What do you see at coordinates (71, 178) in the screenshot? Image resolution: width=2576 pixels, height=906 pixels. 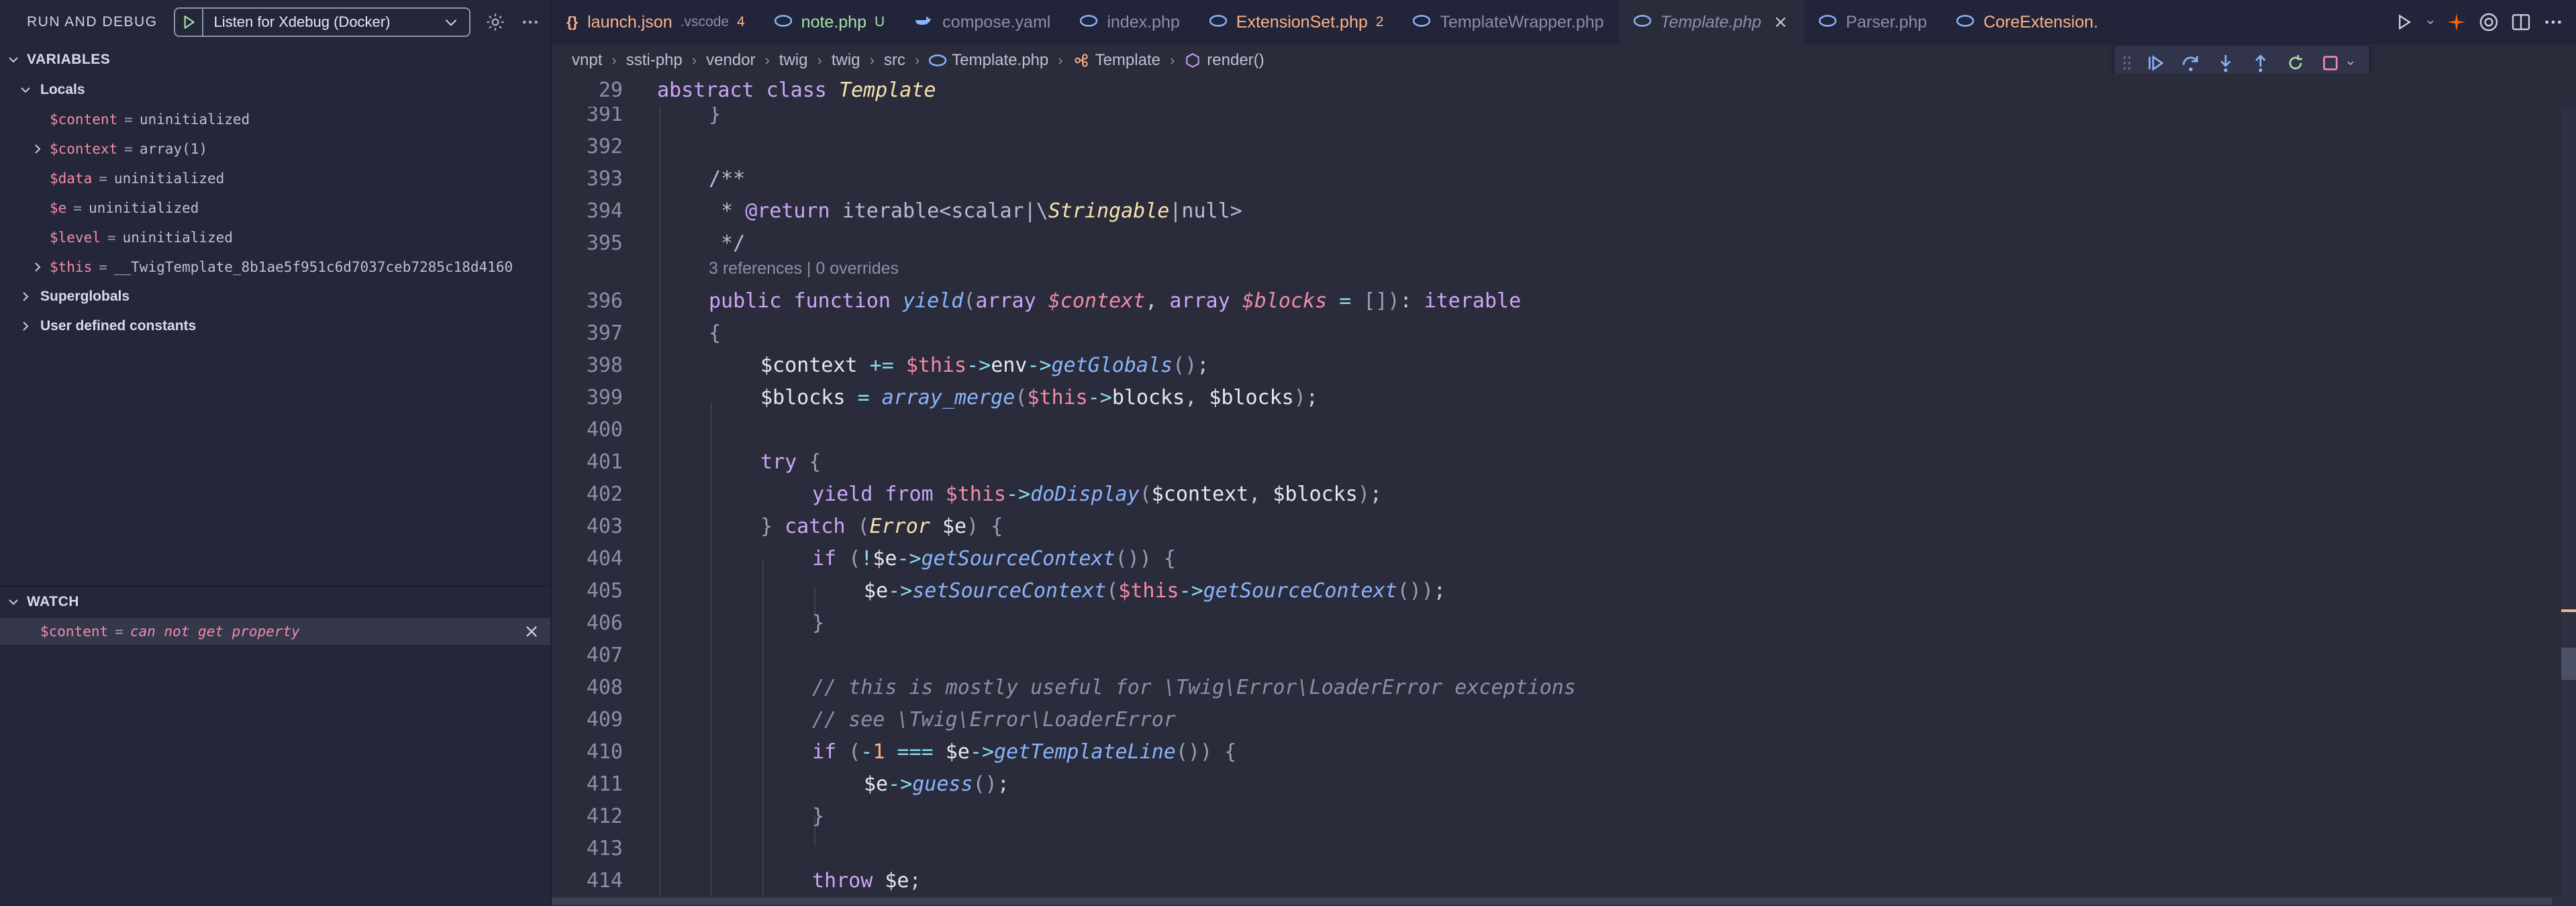 I see `variable-name: $data` at bounding box center [71, 178].